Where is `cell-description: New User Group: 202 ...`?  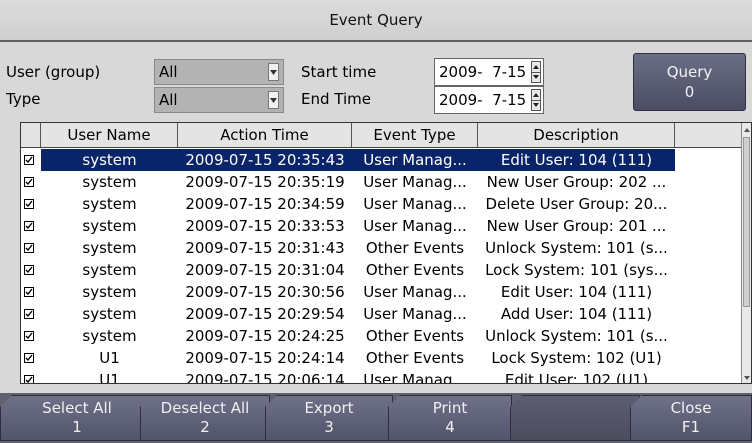
cell-description: New User Group: 202 ... is located at coordinates (576, 182).